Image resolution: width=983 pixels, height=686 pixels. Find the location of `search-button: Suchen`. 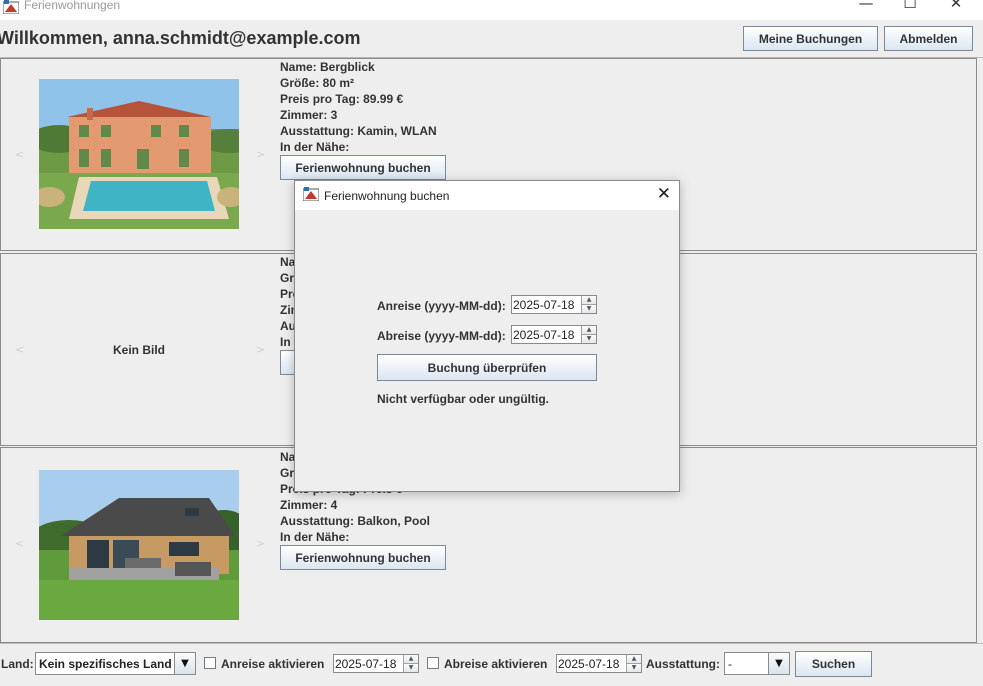

search-button: Suchen is located at coordinates (833, 664).